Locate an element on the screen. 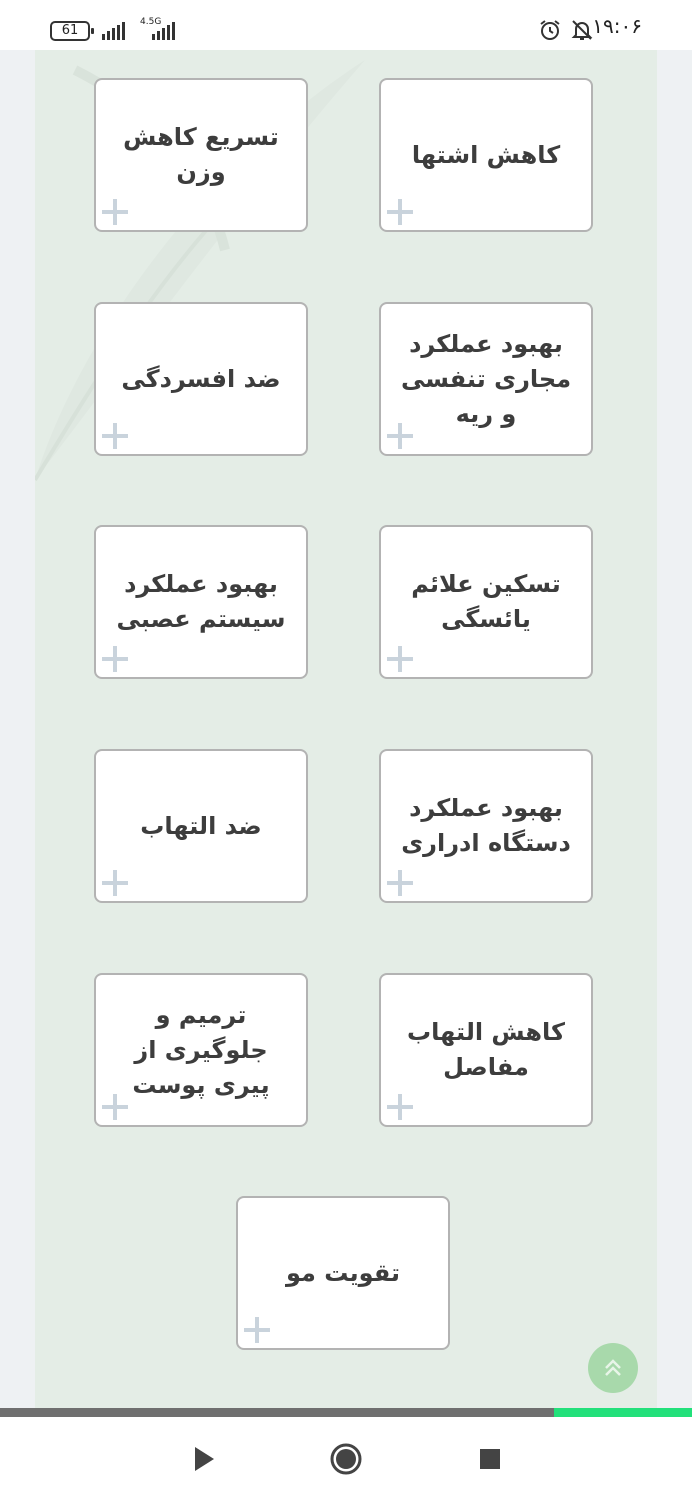 The width and height of the screenshot is (692, 1500). card-label: تسکین علائم یائسگی is located at coordinates (486, 601).